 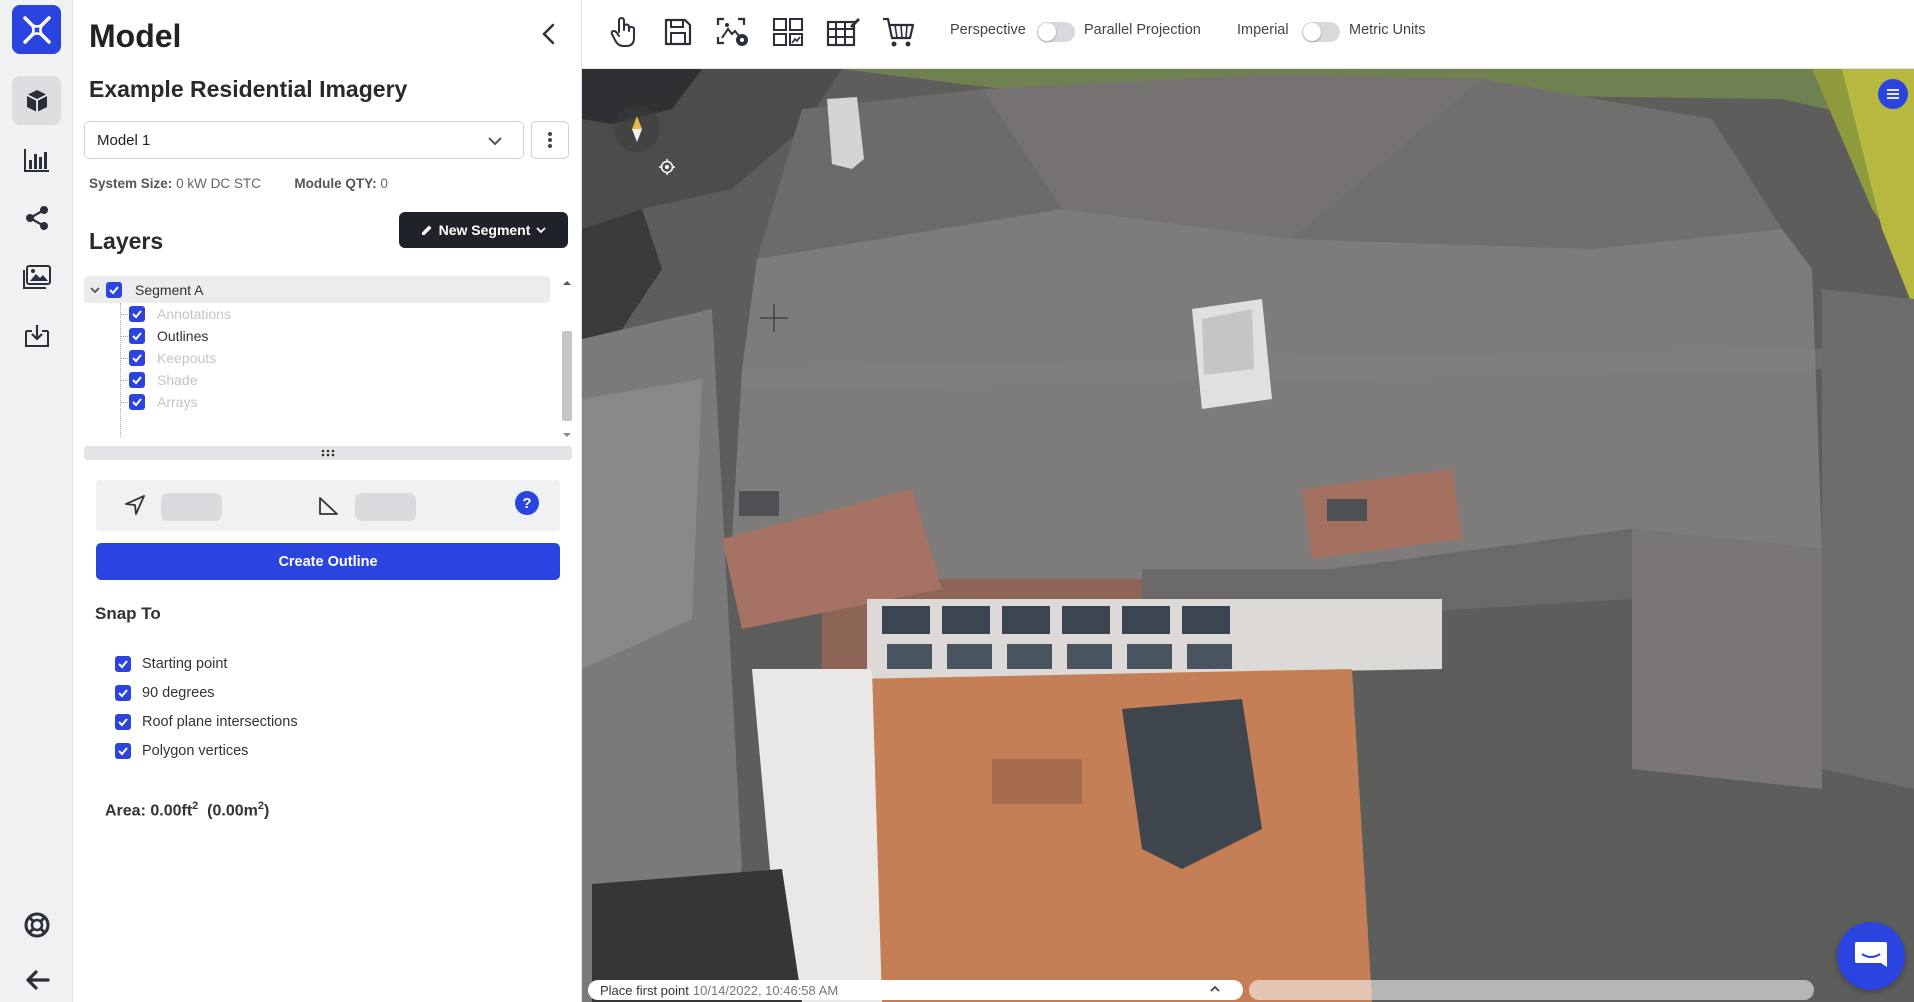 I want to click on snap-label: Roof plane intersections, so click(x=220, y=722).